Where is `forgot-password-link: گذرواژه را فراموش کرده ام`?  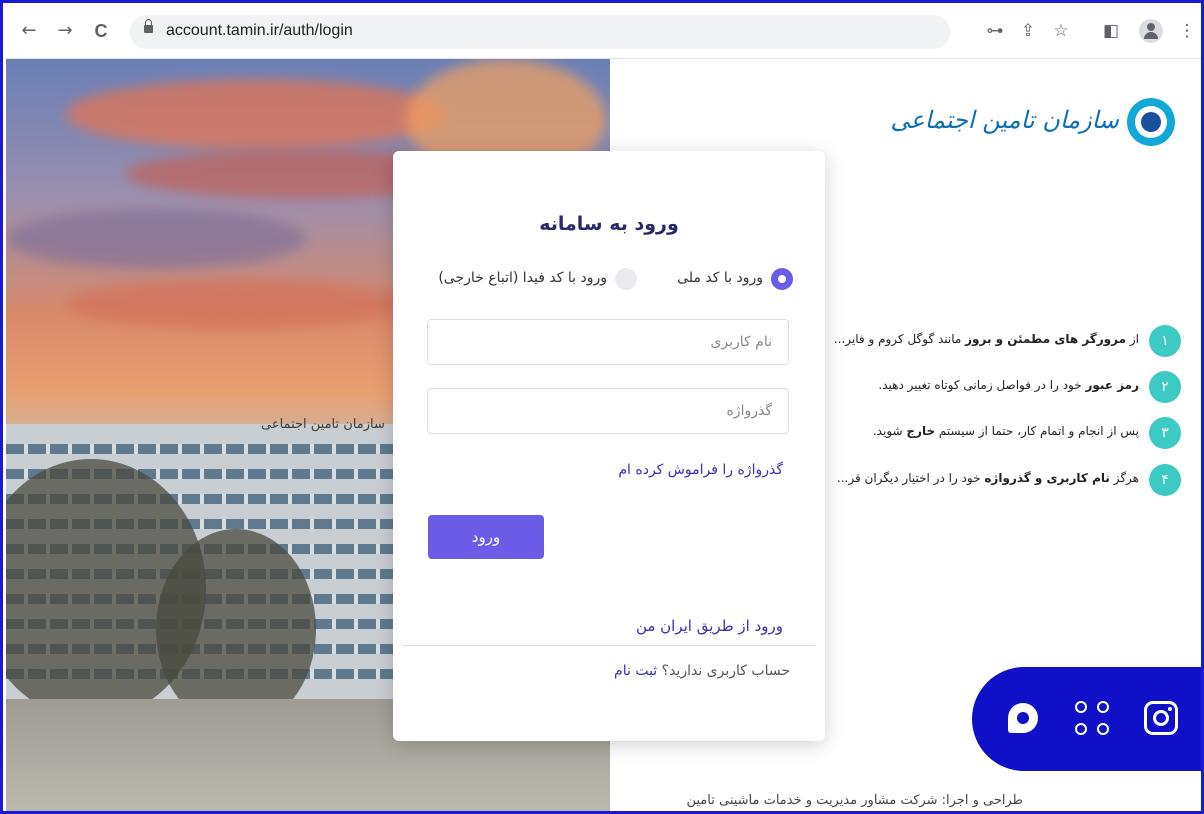 forgot-password-link: گذرواژه را فراموش کرده ام is located at coordinates (700, 470).